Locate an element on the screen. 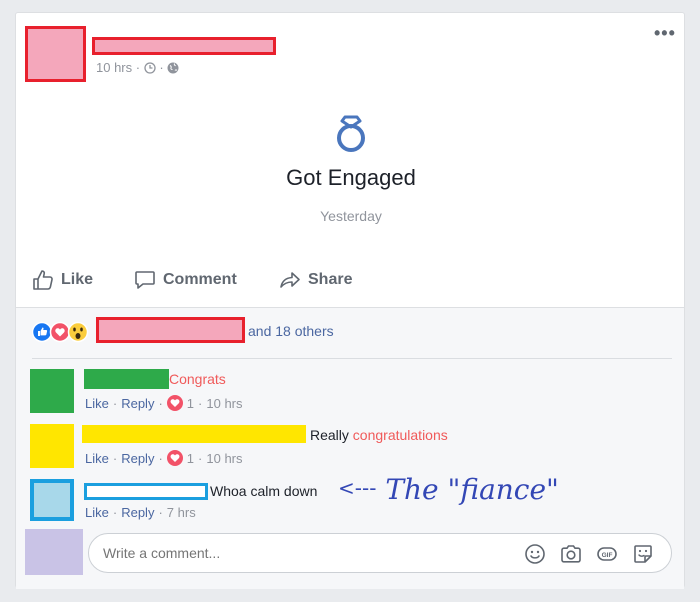  comment-button-label: Comment is located at coordinates (200, 279).